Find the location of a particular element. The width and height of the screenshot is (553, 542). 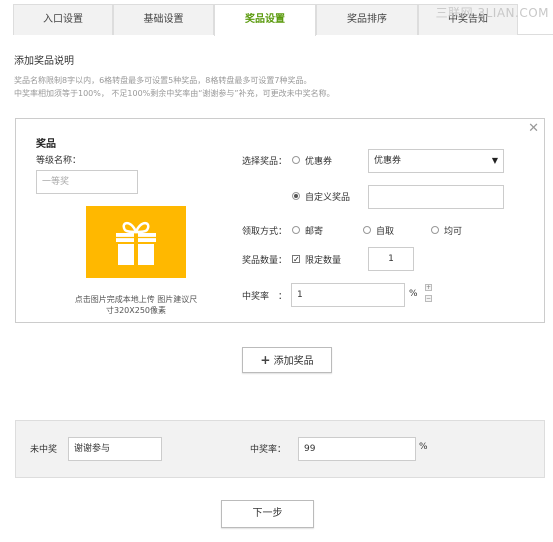

quantity-input: 1 is located at coordinates (391, 259).